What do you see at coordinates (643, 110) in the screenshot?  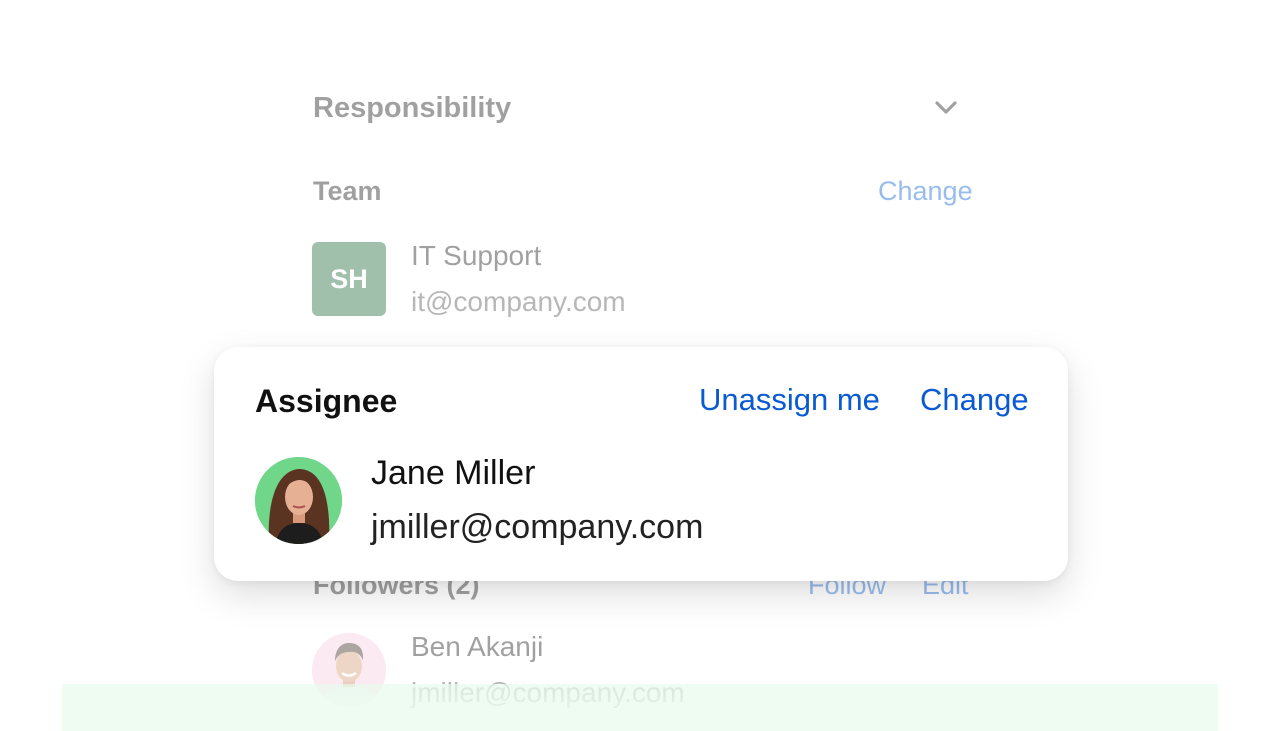 I see `responsibility-section-header: Responsibility` at bounding box center [643, 110].